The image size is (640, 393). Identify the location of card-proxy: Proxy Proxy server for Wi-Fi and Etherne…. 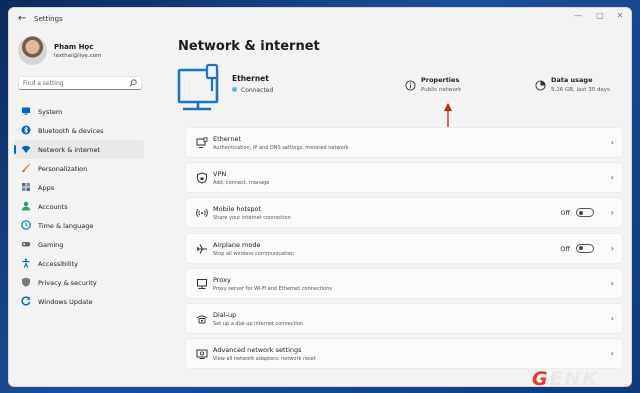
(404, 283).